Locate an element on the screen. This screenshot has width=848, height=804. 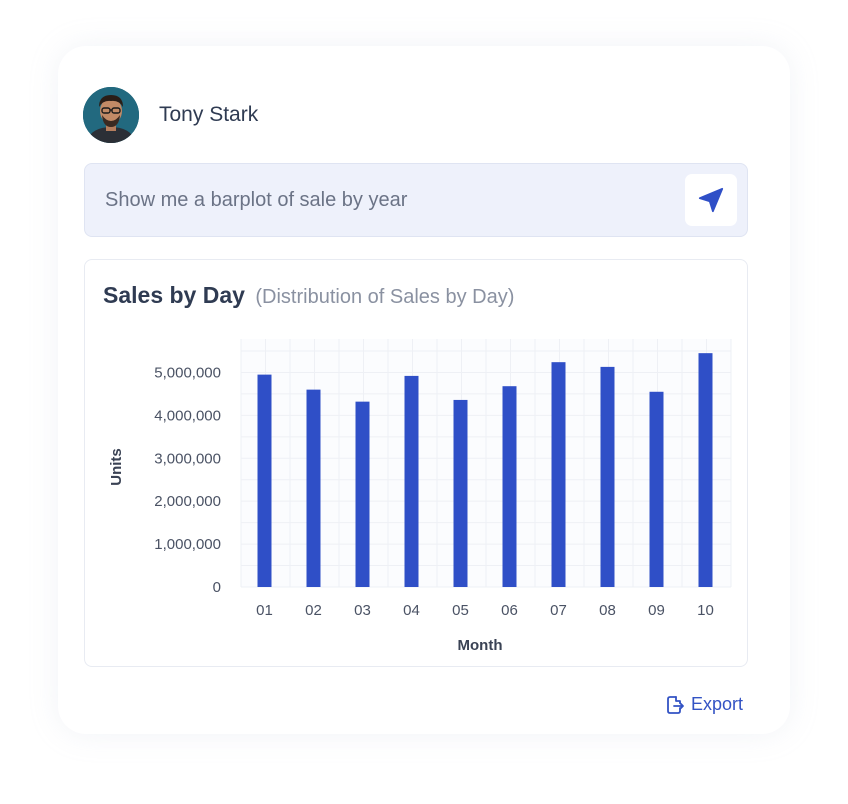
y-tick-label: 0 is located at coordinates (217, 587).